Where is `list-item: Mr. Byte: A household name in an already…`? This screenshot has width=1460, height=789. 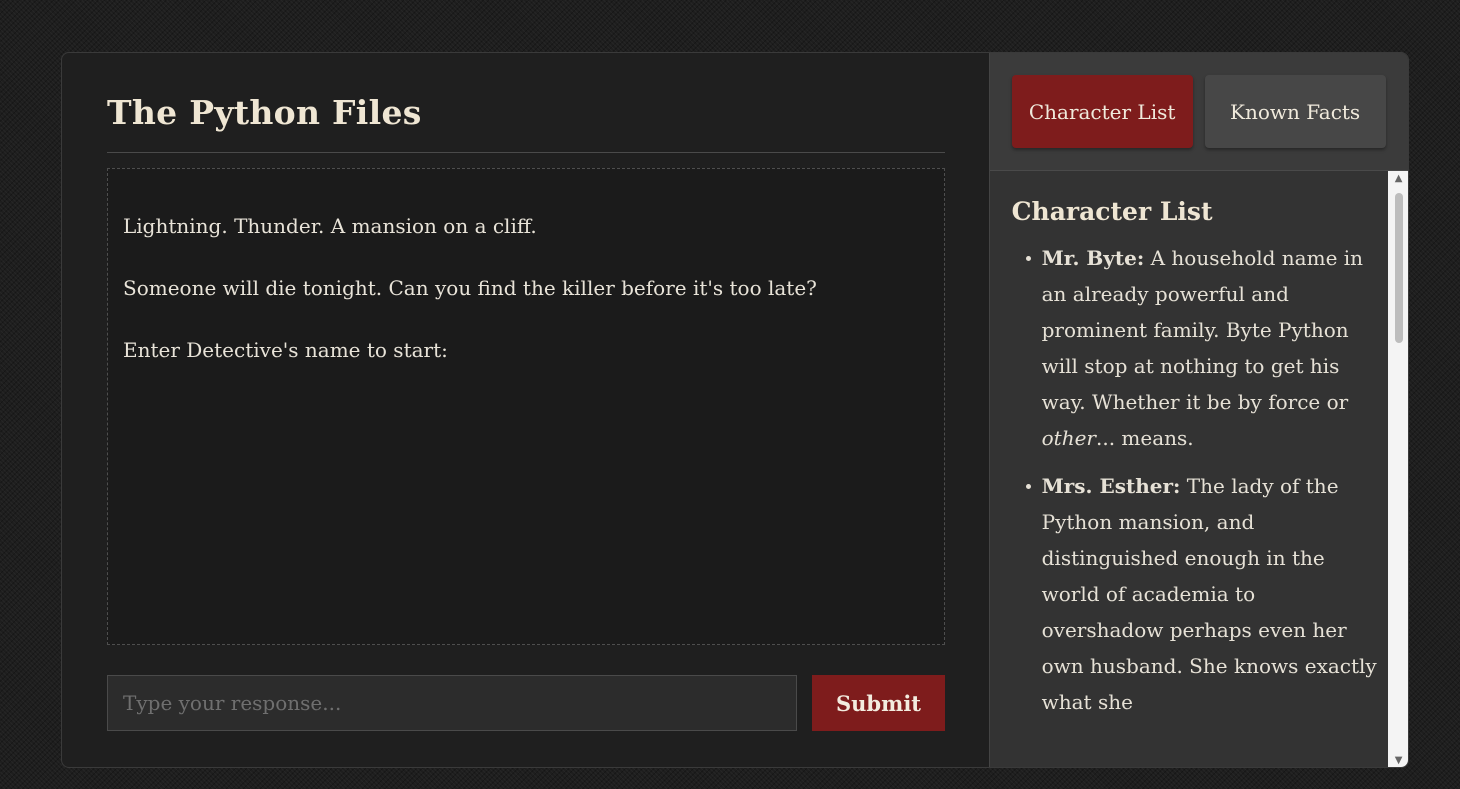 list-item: Mr. Byte: A household name in an already… is located at coordinates (1202, 348).